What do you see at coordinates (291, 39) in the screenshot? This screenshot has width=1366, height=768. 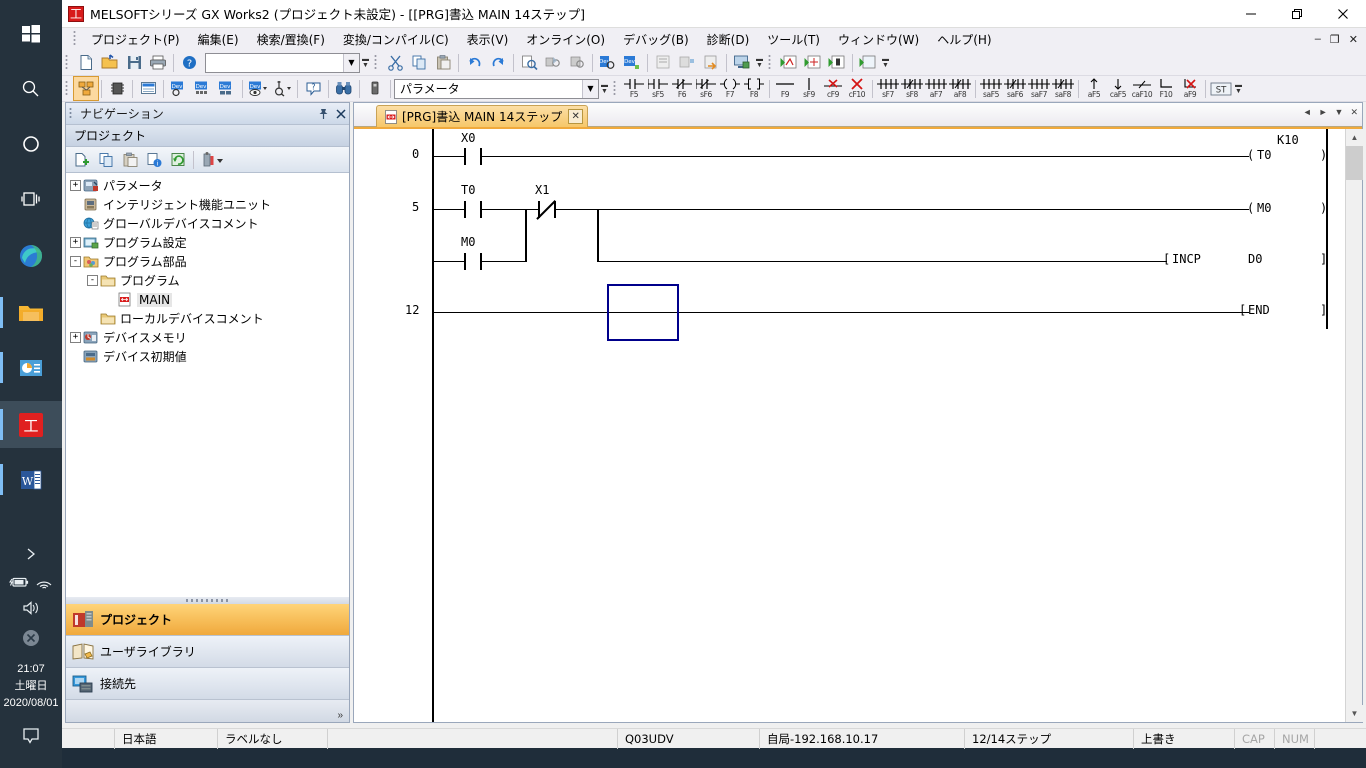 I see `menu-find-replace: 検索/置換(F)` at bounding box center [291, 39].